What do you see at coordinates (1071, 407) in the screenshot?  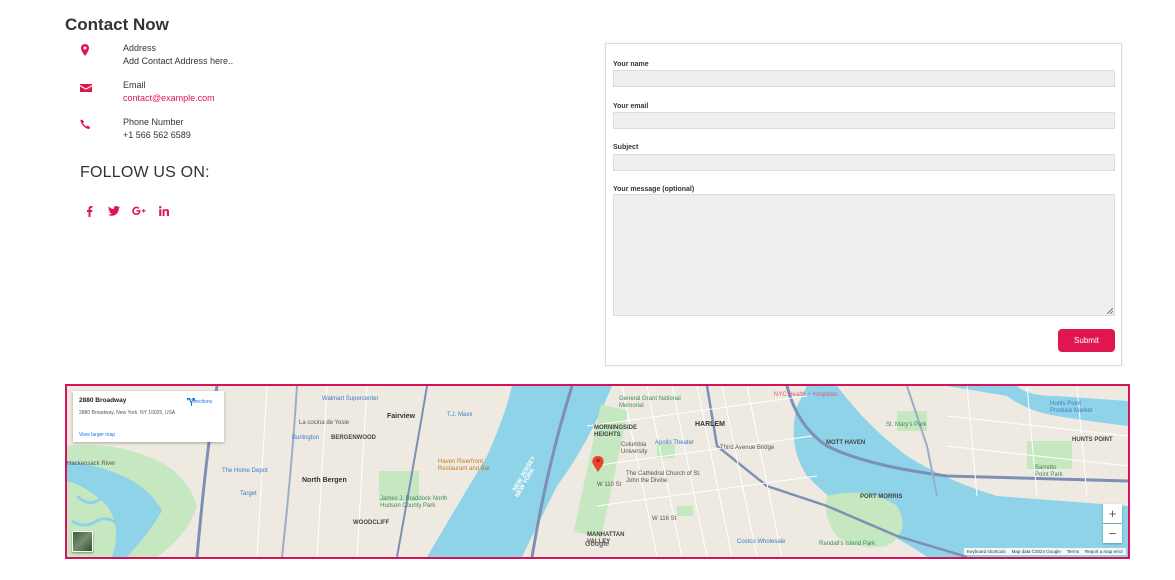 I see `map-label: Hunts Point Produce Market` at bounding box center [1071, 407].